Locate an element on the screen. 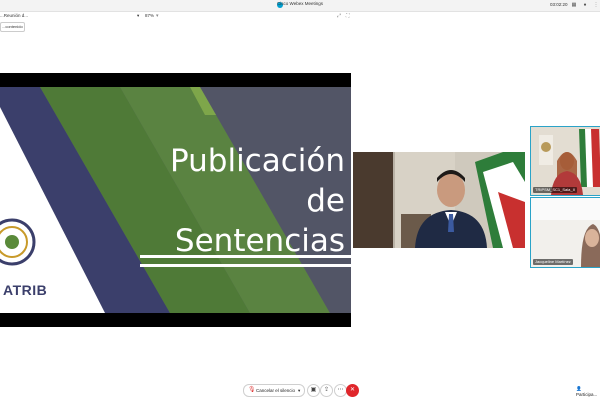 The width and height of the screenshot is (600, 400). share-icon: ⇪ is located at coordinates (326, 390).